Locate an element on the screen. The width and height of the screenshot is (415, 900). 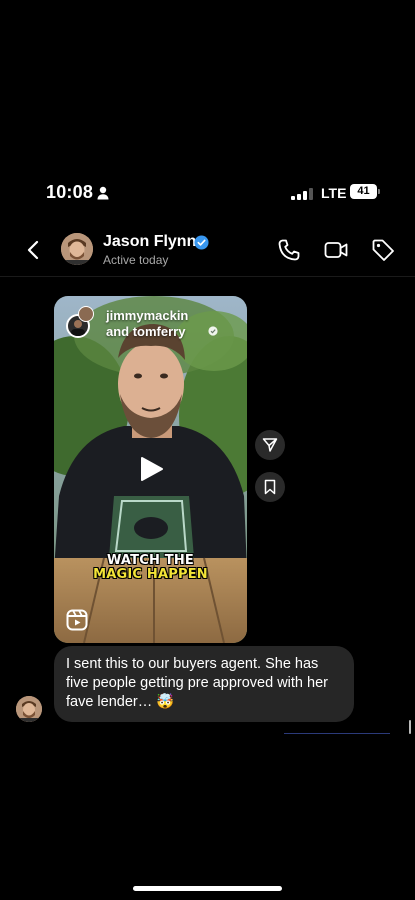
conversation-header: Jason Flynn Active today is located at coordinates (207, 251).